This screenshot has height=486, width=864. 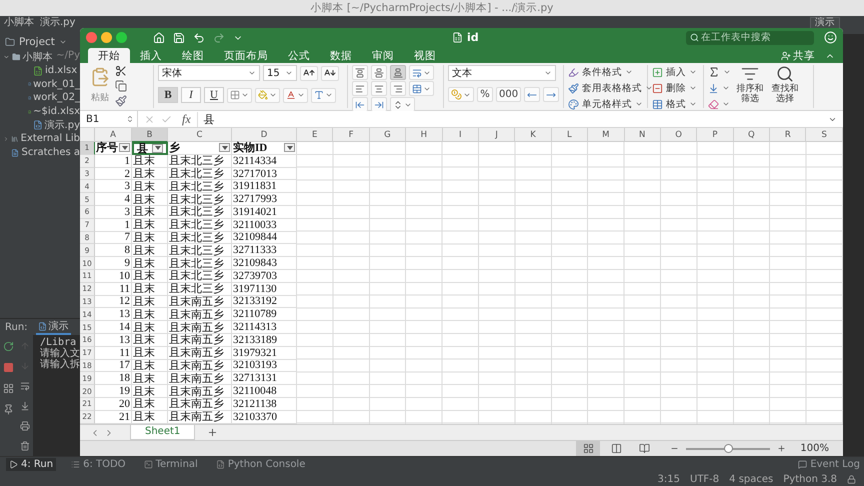 What do you see at coordinates (25, 446) in the screenshot?
I see `trash-icon` at bounding box center [25, 446].